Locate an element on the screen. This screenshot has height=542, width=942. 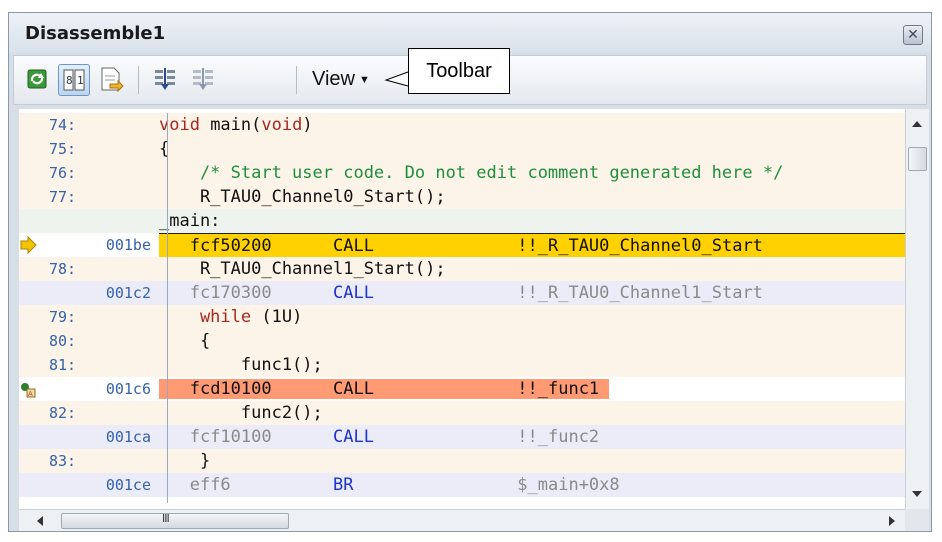
pc-arrow-icon is located at coordinates (28, 245).